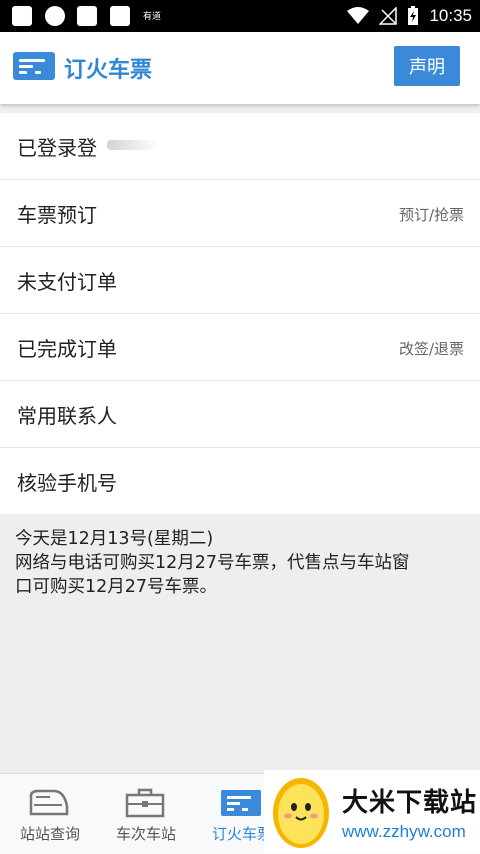 The height and width of the screenshot is (854, 480). What do you see at coordinates (57, 215) in the screenshot?
I see `menu-item-label: 车票预订` at bounding box center [57, 215].